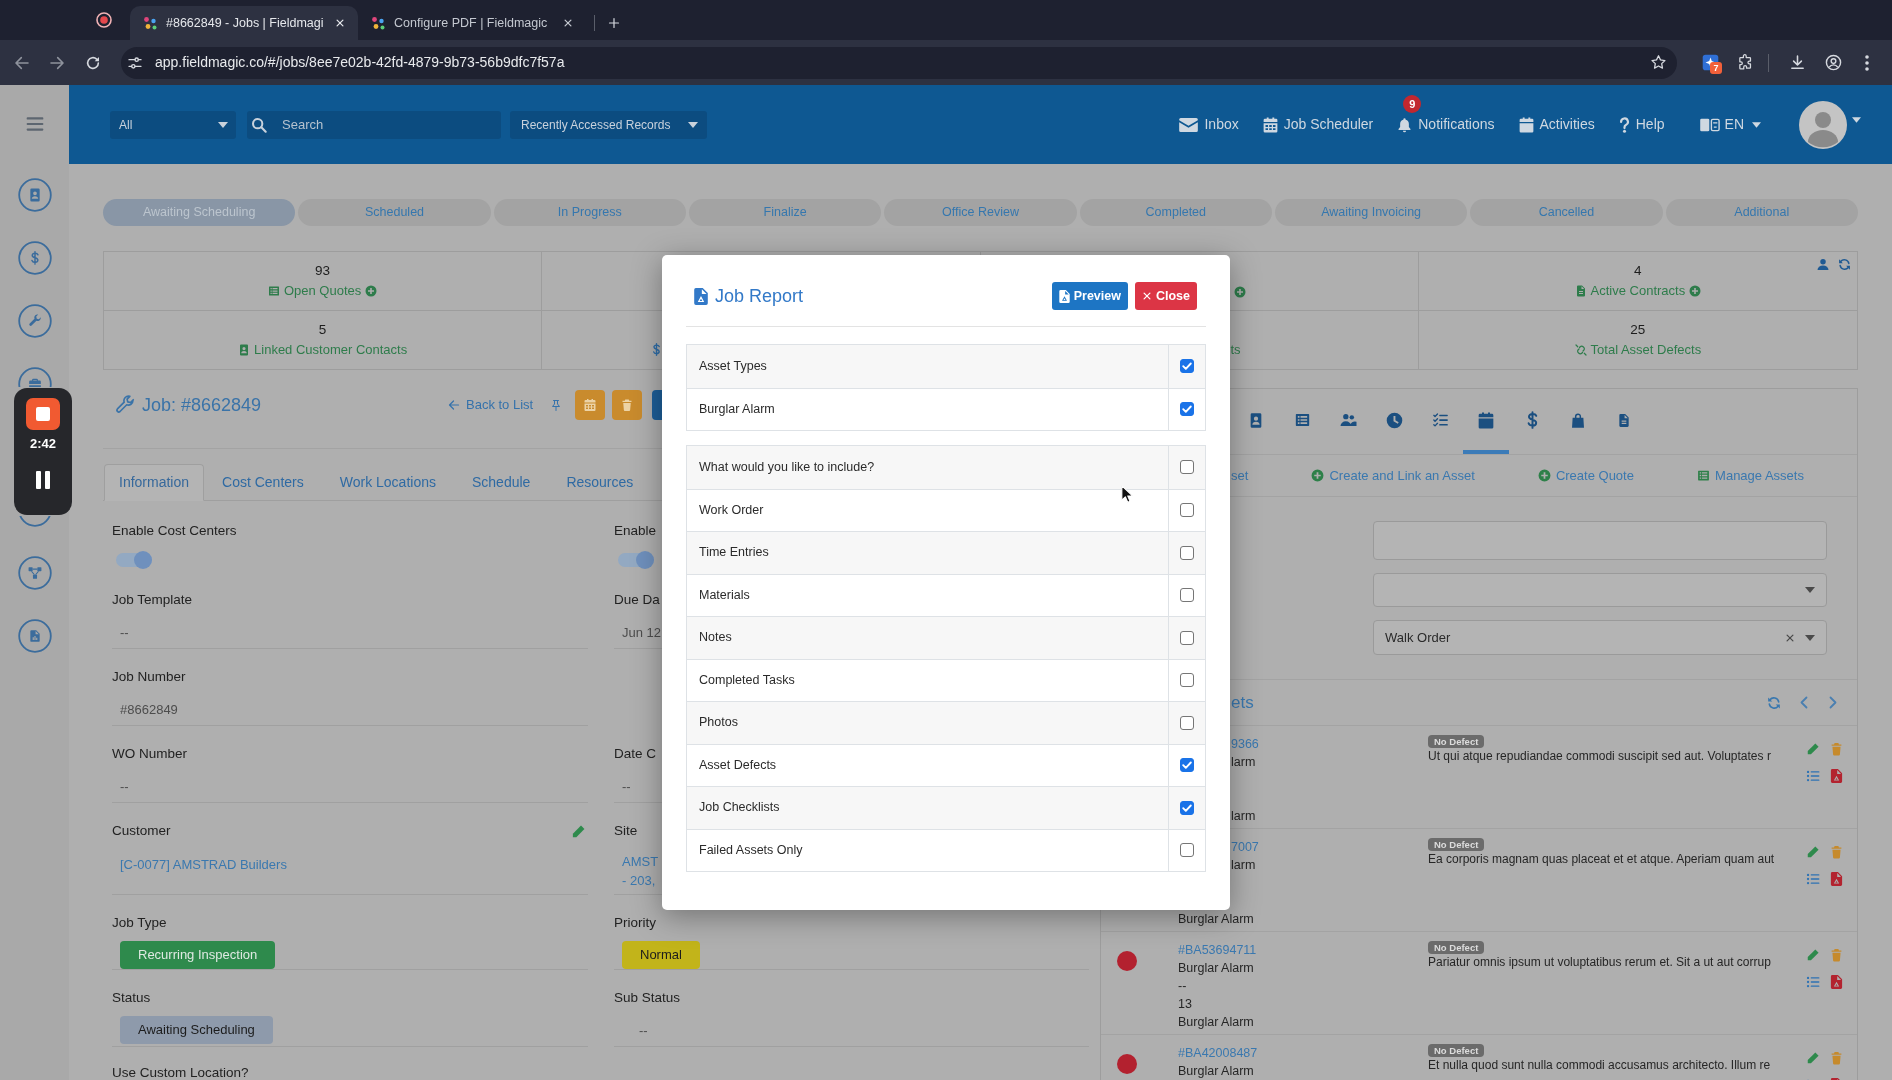 The width and height of the screenshot is (1892, 1080). Describe the element at coordinates (1371, 212) in the screenshot. I see `status-step: Awaiting Invoicing` at that location.